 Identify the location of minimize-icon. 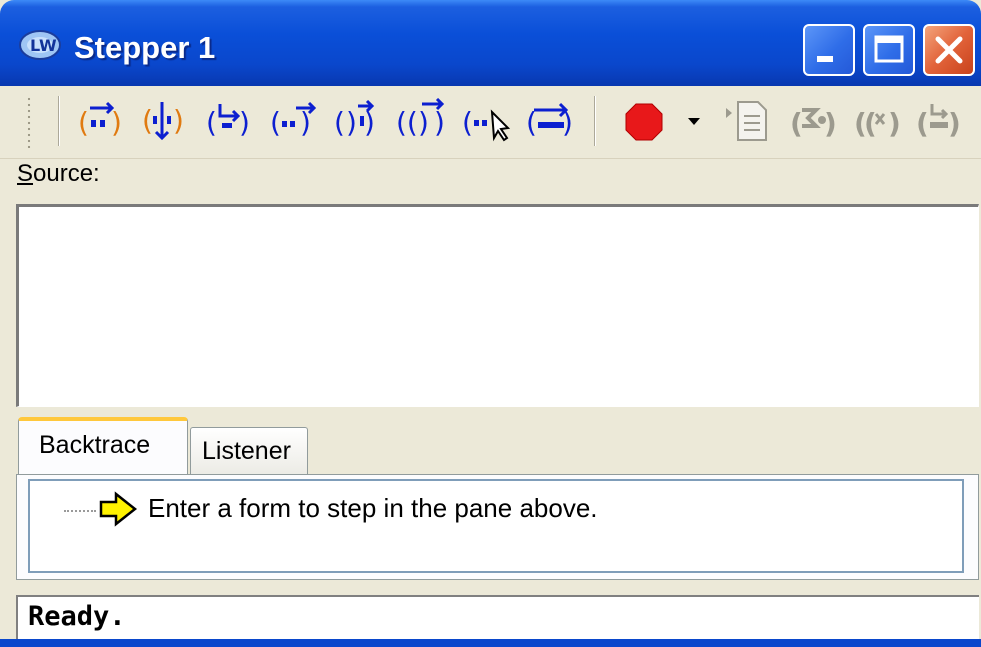
(825, 59).